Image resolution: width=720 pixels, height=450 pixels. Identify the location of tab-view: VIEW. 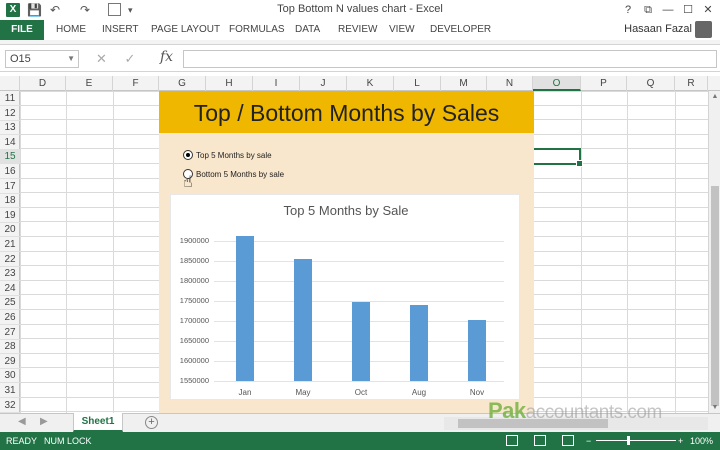
(402, 30).